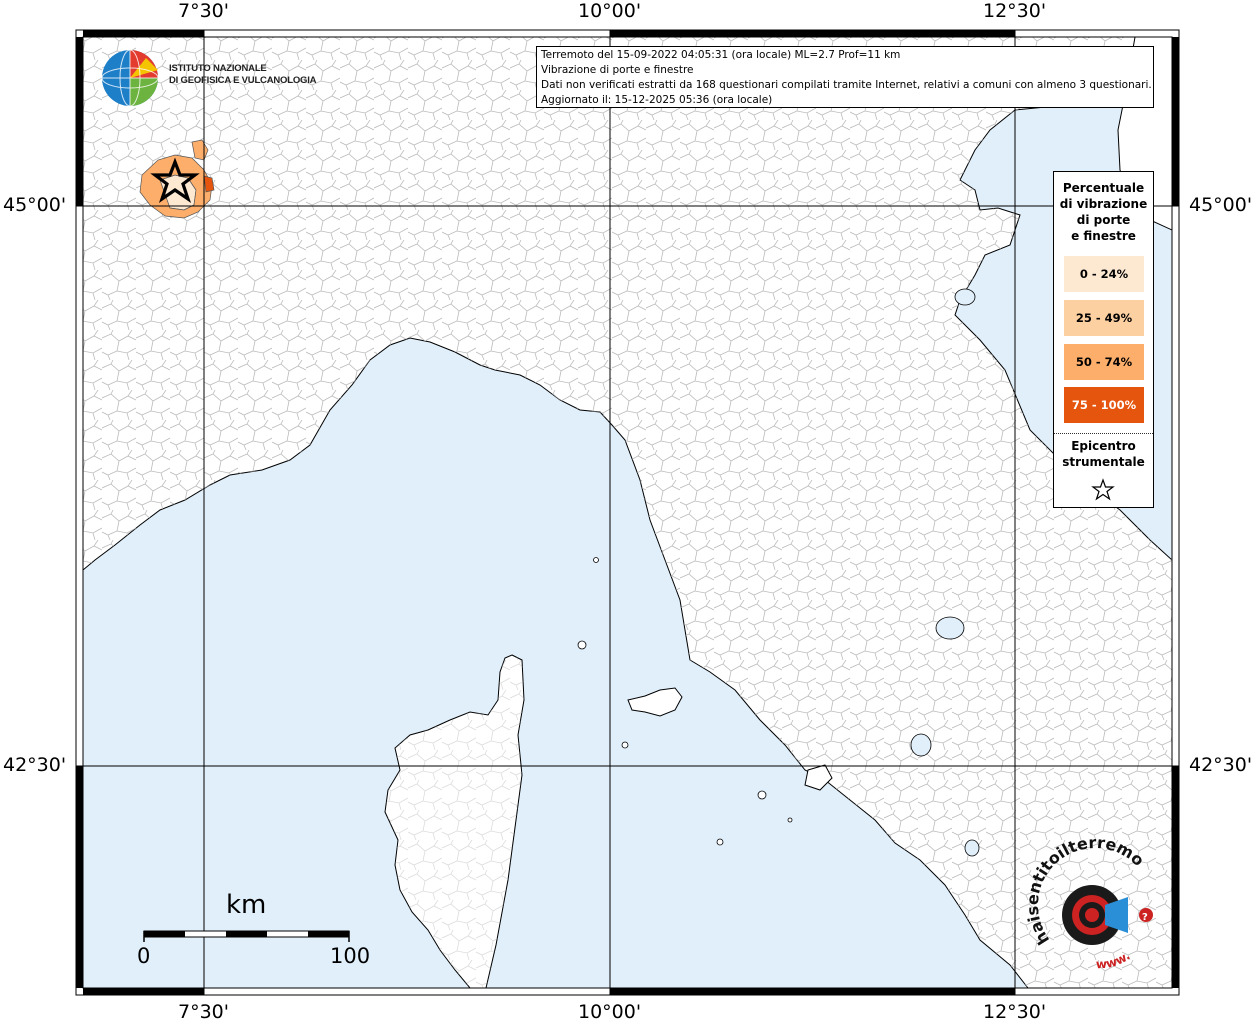 The width and height of the screenshot is (1255, 1024). Describe the element at coordinates (1104, 274) in the screenshot. I see `legend-class-0: 0 - 24%` at that location.